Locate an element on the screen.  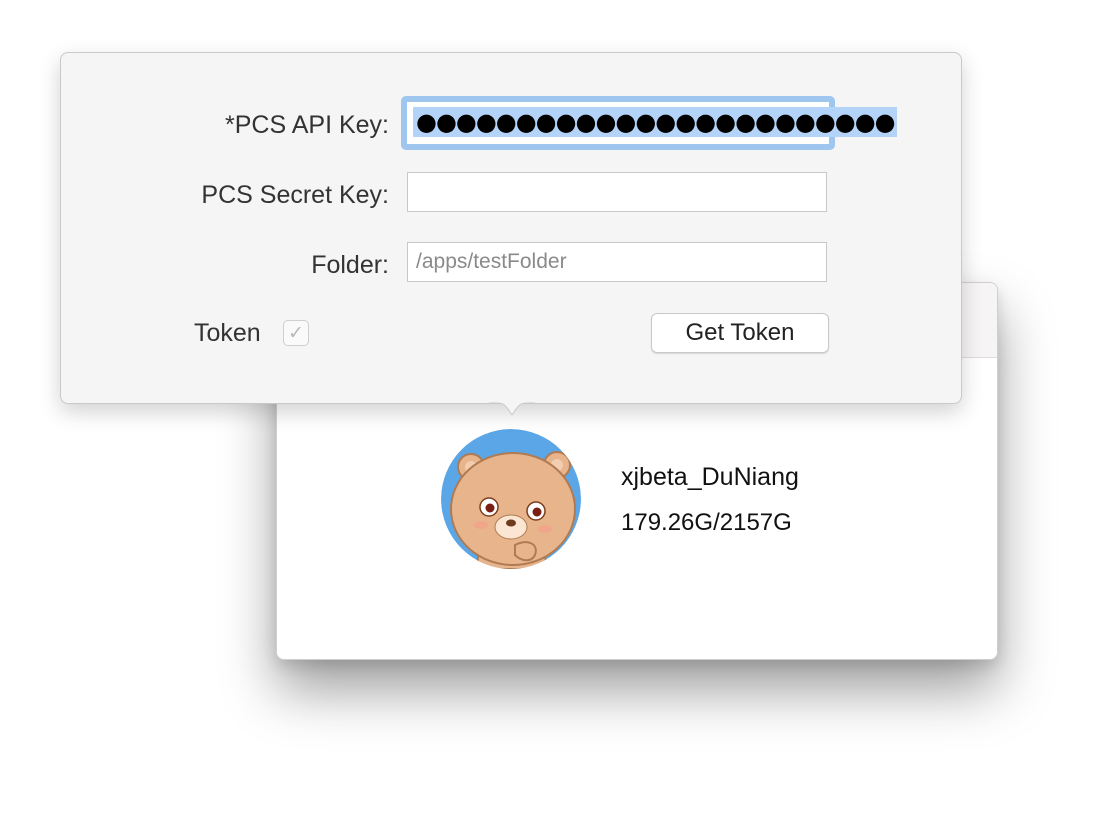
username: xjbeta_DuNiang is located at coordinates (710, 477).